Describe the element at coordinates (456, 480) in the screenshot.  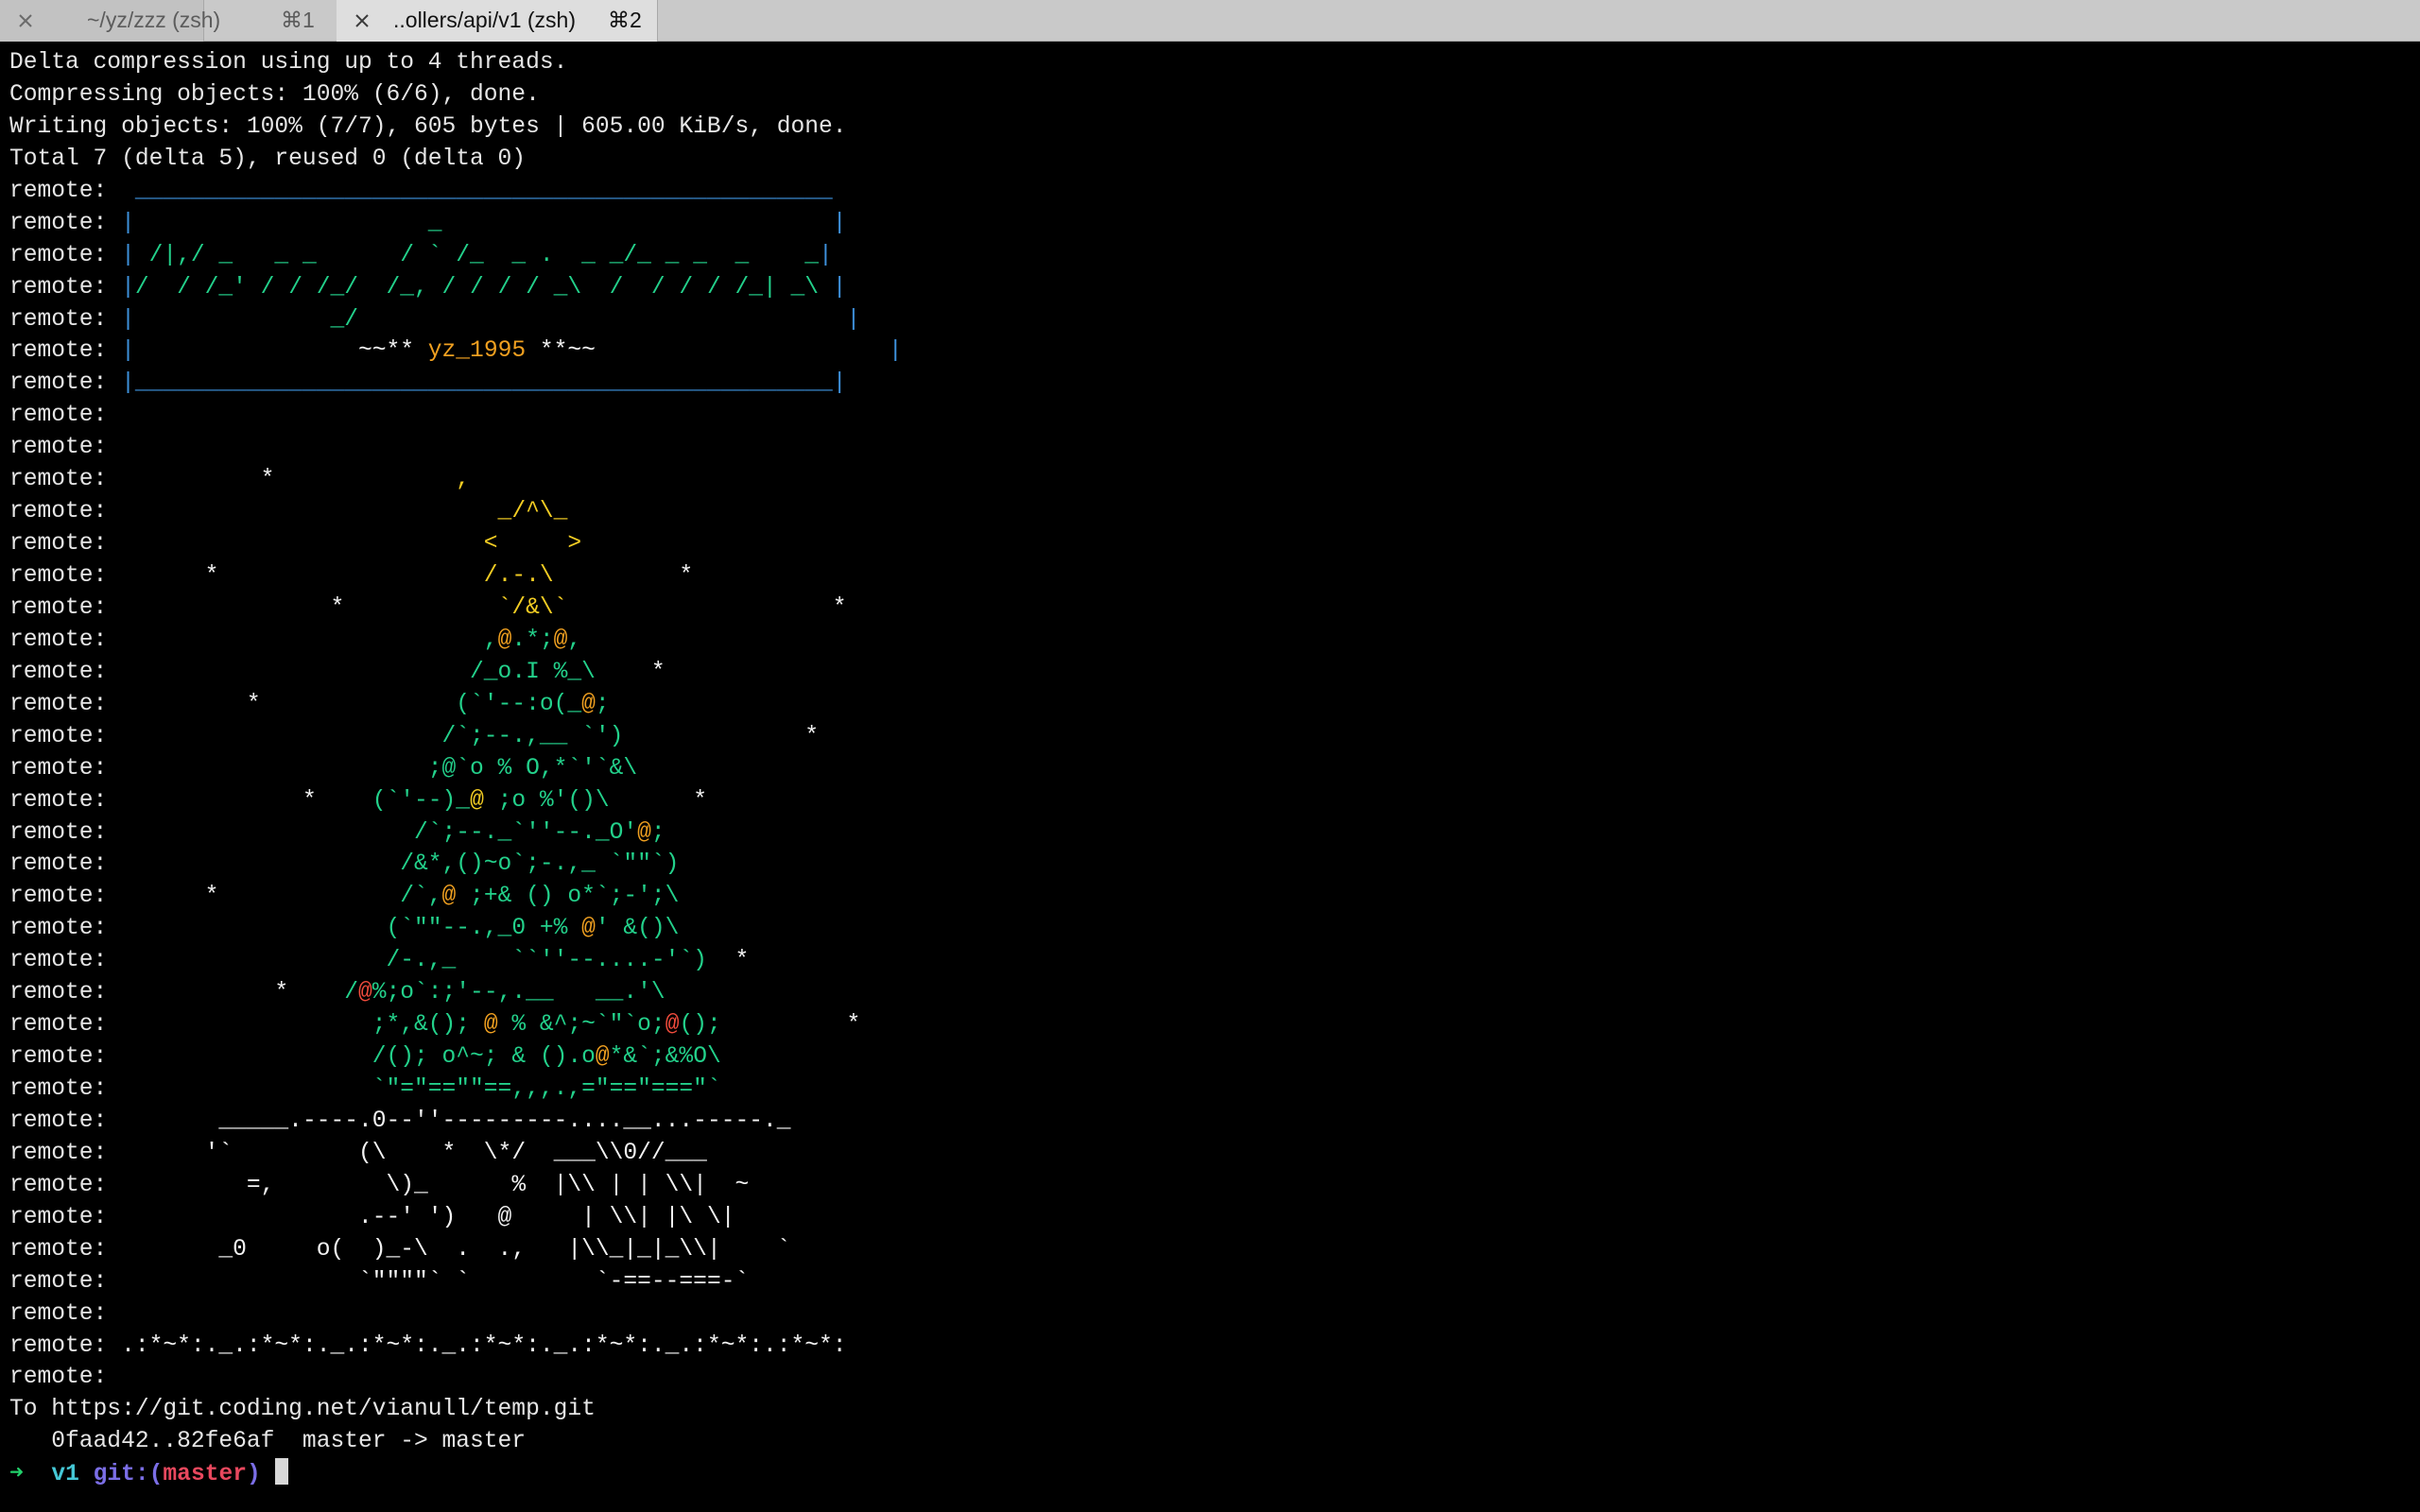
I see `terminal-line: remote: * ,` at that location.